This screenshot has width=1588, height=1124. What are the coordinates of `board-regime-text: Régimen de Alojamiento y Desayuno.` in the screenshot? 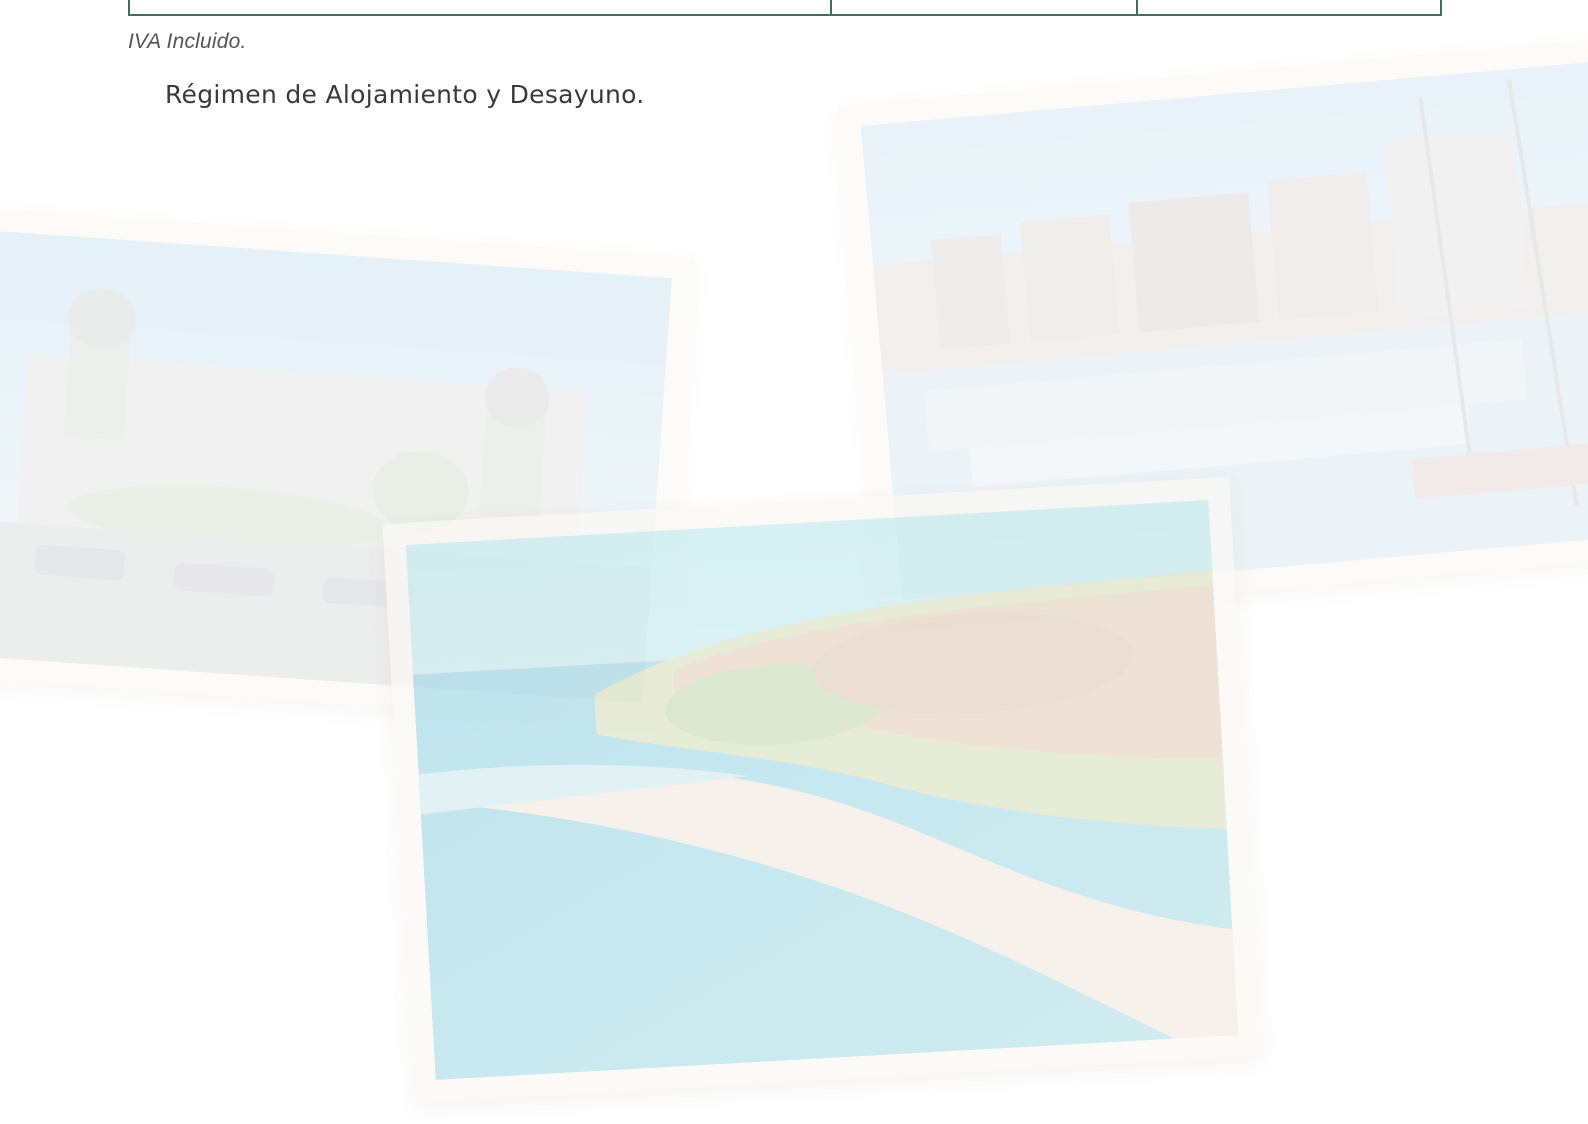 It's located at (405, 94).